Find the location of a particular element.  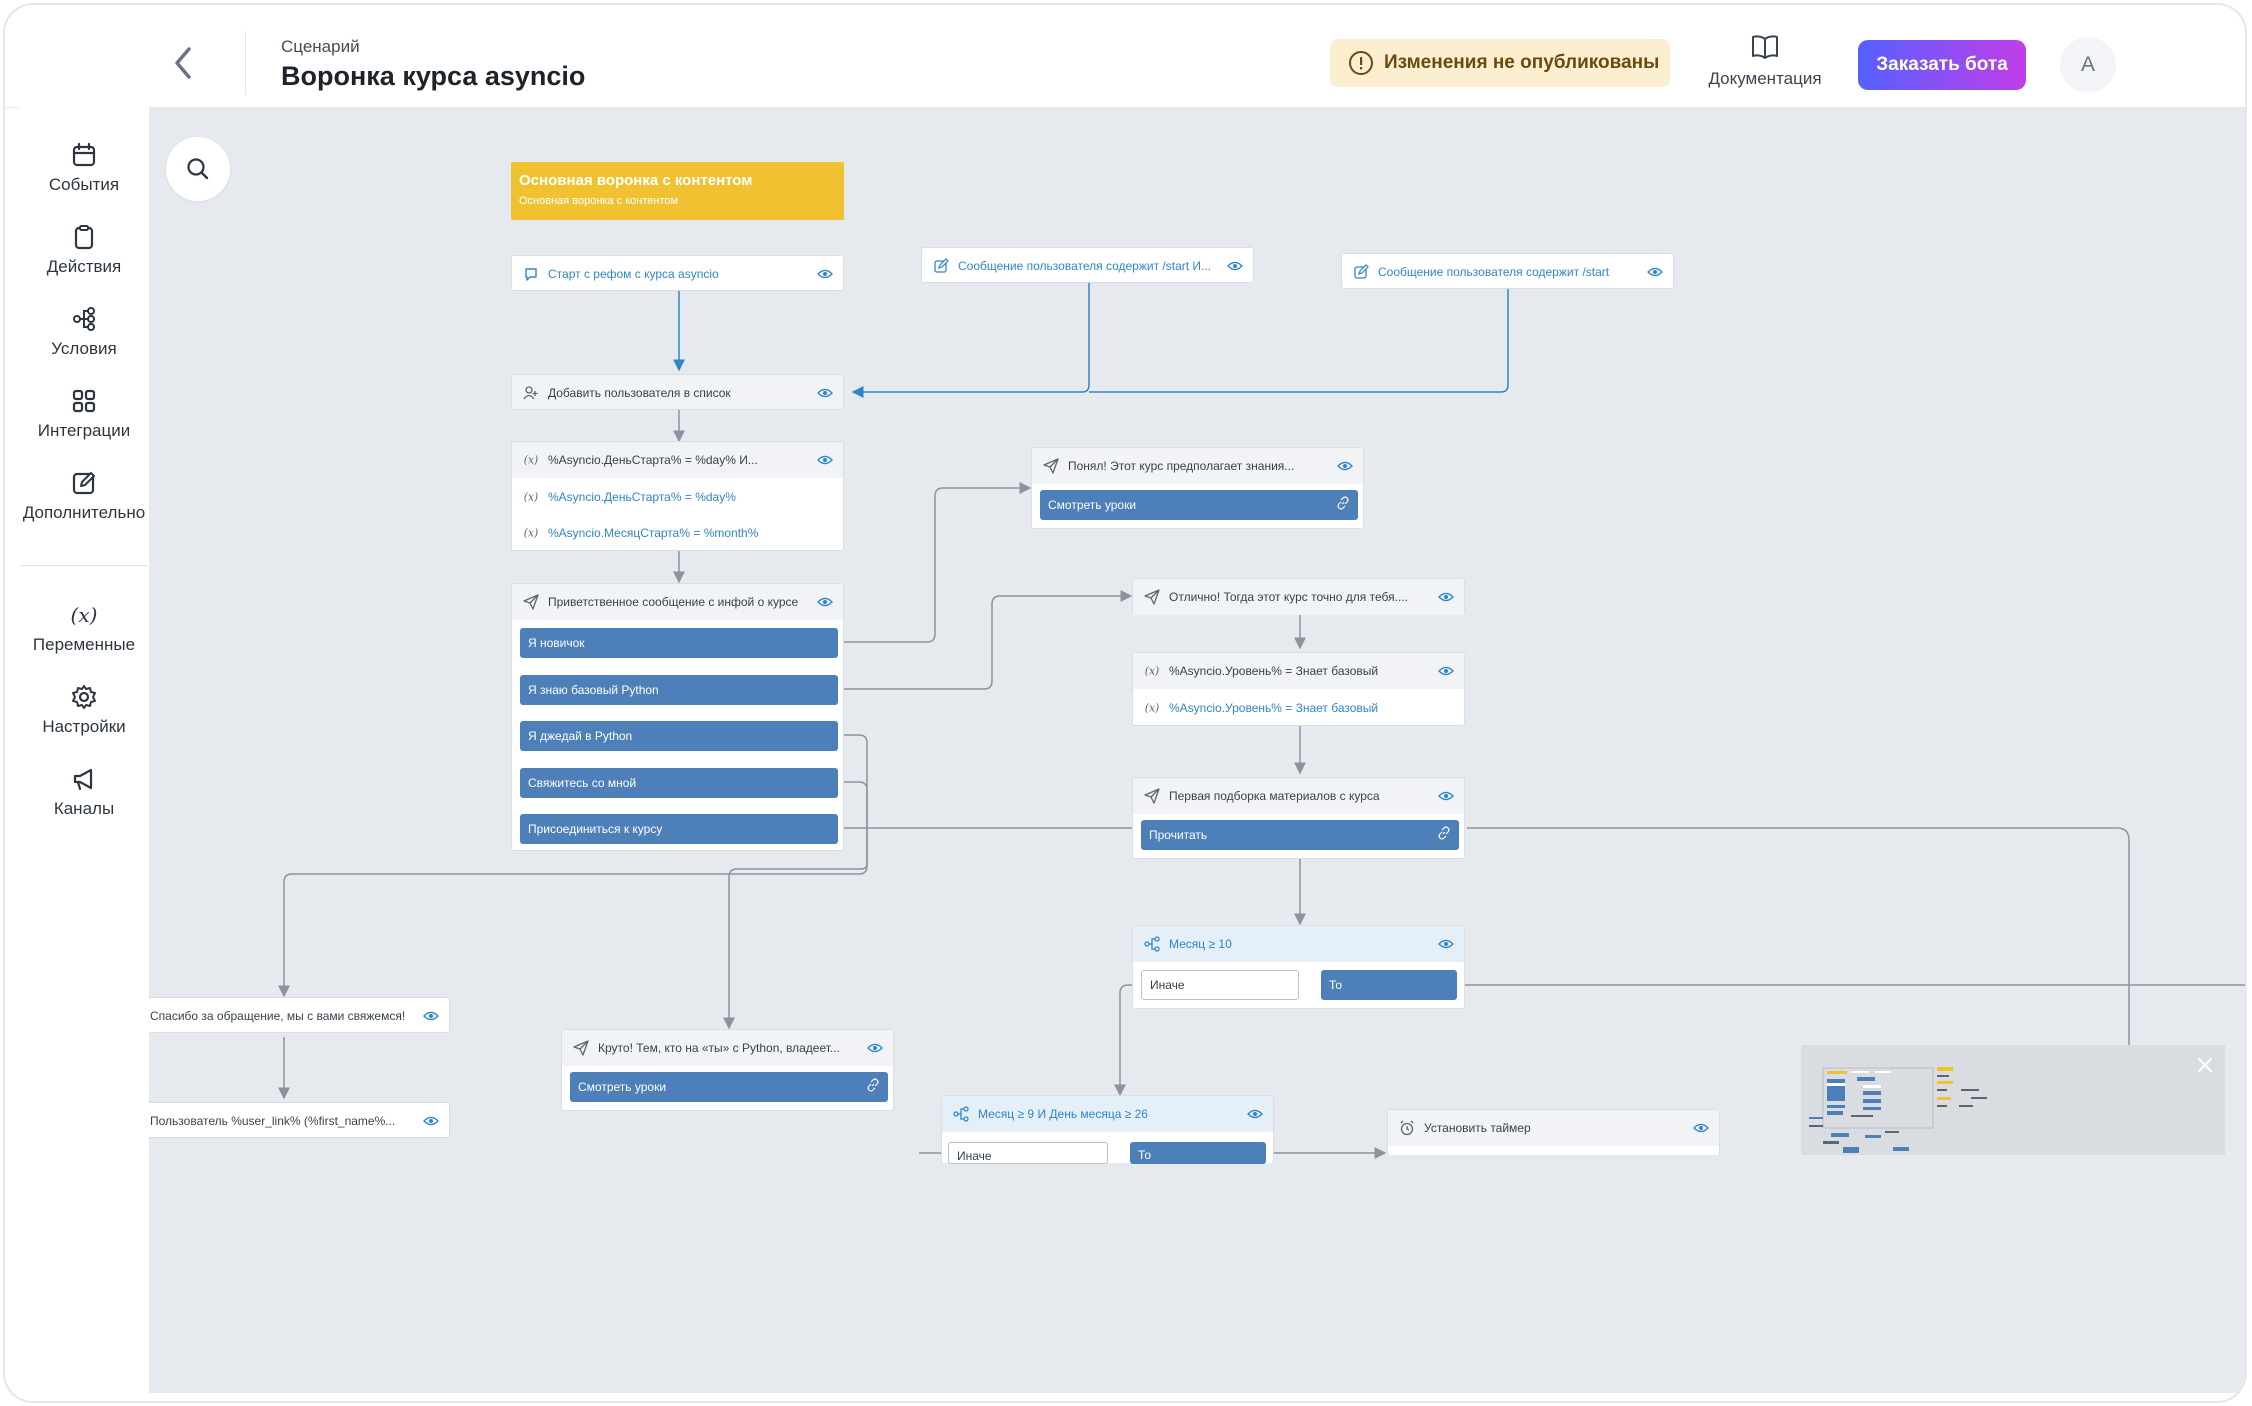

sidebar-item-events: События is located at coordinates (84, 168).